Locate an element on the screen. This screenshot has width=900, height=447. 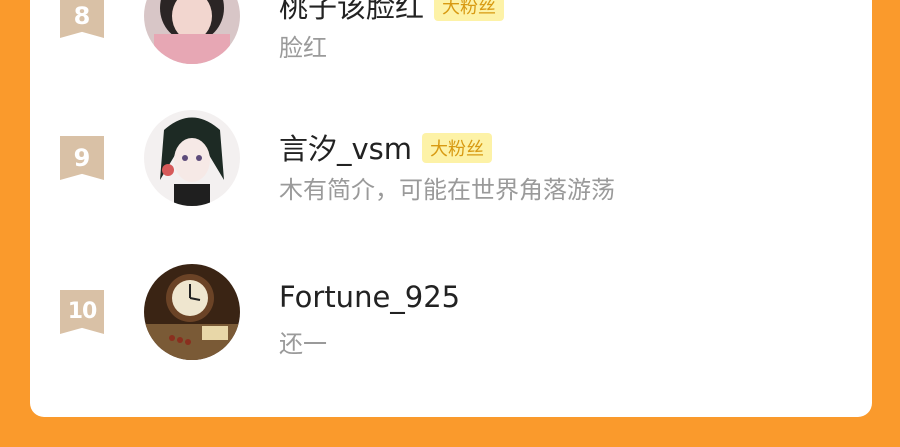
user-bio: 脸红 is located at coordinates (303, 48).